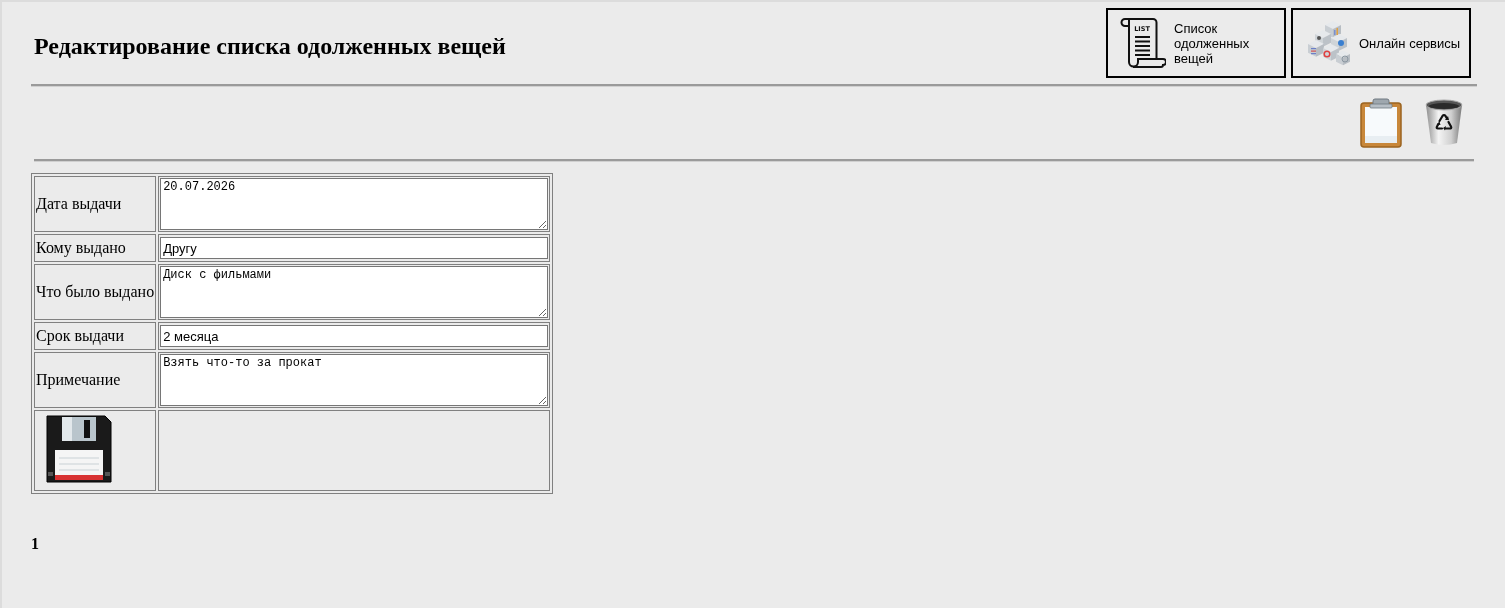 This screenshot has width=1505, height=608. Describe the element at coordinates (354, 248) in the screenshot. I see `text-field: Другу` at that location.